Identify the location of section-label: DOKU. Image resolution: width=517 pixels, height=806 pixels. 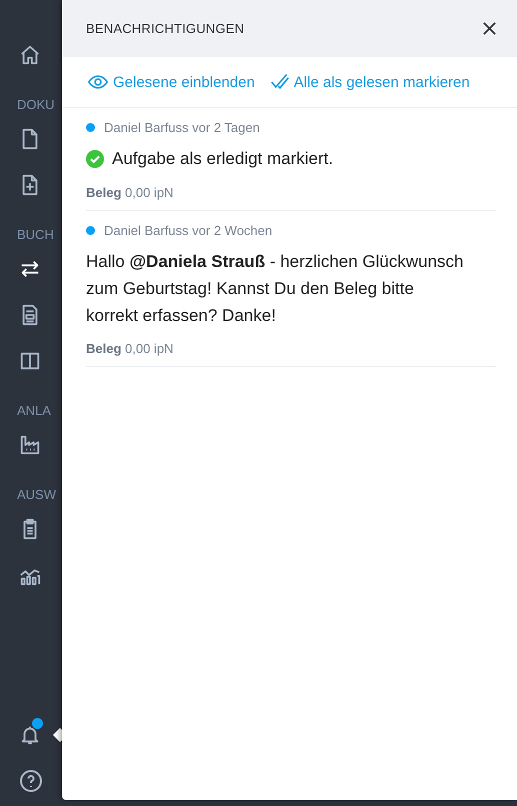
(36, 104).